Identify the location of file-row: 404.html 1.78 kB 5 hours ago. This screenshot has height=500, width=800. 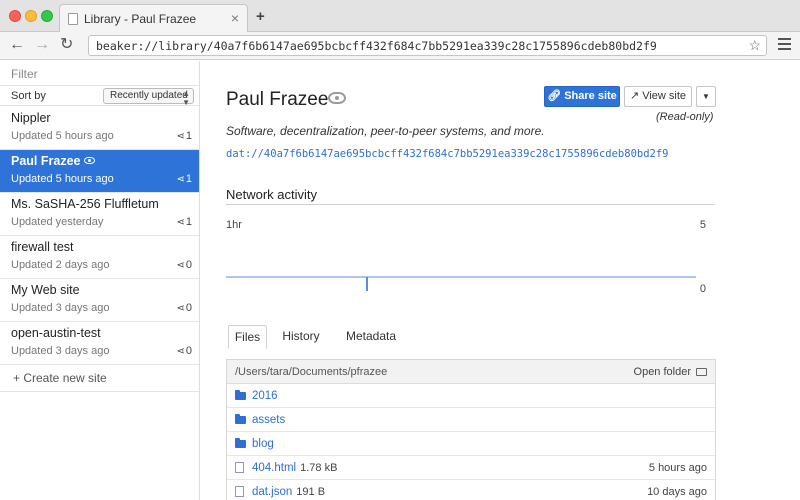
(471, 468).